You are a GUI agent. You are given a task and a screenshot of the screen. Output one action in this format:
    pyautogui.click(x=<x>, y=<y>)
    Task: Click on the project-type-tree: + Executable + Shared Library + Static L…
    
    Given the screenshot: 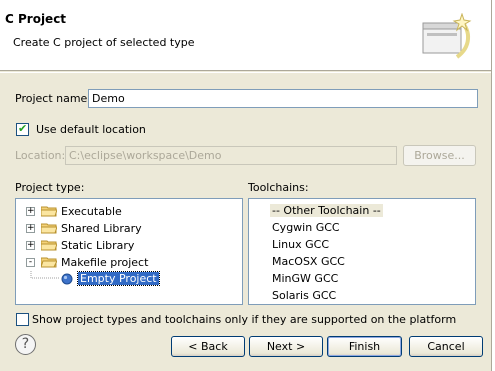 What is the action you would take?
    pyautogui.click(x=129, y=251)
    